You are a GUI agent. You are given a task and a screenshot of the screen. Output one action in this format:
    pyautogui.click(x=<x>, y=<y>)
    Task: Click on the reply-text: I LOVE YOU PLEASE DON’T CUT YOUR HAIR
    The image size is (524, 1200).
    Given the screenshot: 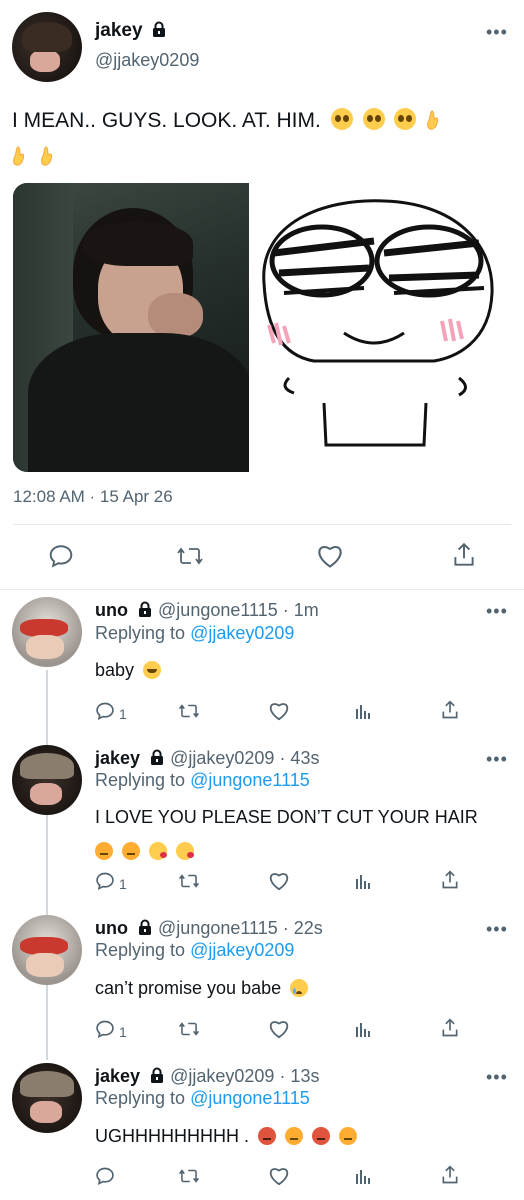 What is the action you would take?
    pyautogui.click(x=286, y=817)
    